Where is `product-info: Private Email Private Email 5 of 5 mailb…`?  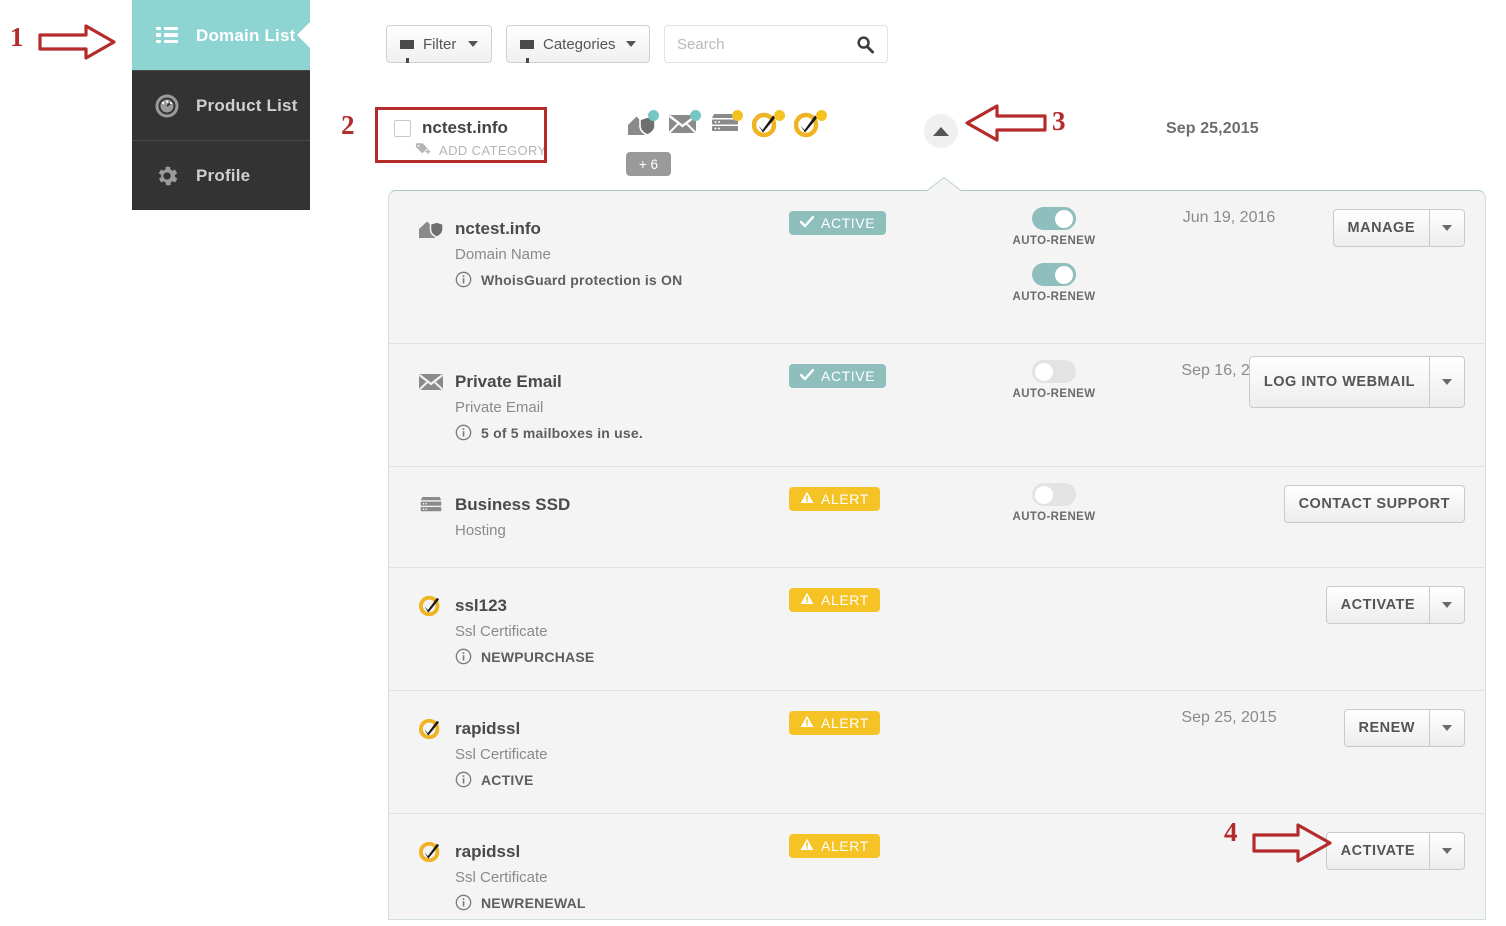
product-info: Private Email Private Email 5 of 5 mailb… is located at coordinates (603, 405).